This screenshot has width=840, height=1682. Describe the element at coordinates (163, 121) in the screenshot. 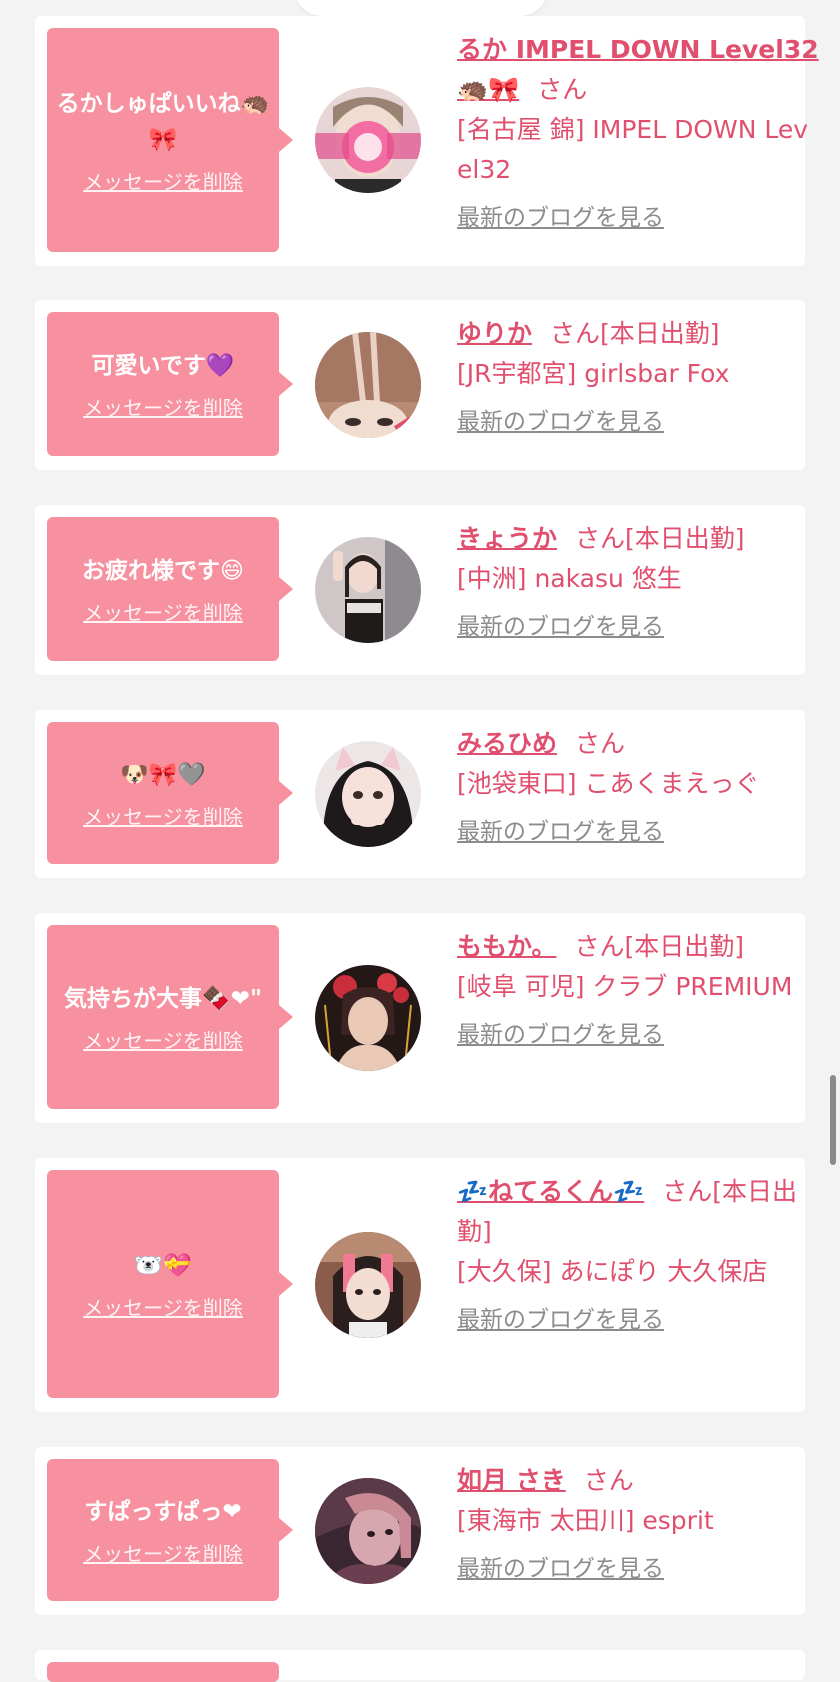

I see `message-text: るかしゅぱいいね🦔🎀` at that location.